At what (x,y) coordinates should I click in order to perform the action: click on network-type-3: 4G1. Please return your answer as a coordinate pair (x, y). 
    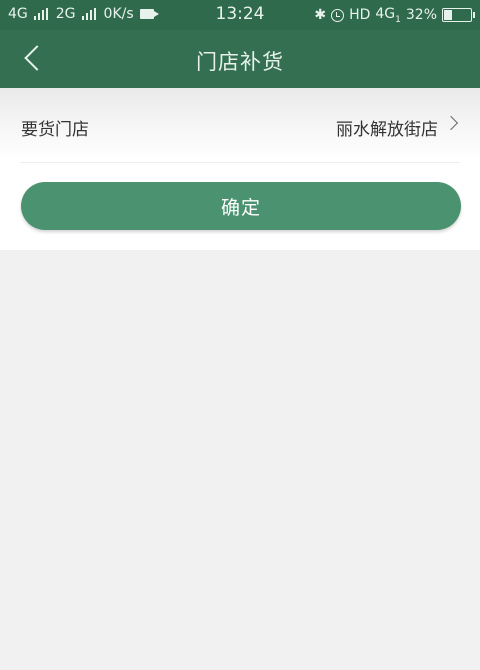
    Looking at the image, I should click on (388, 15).